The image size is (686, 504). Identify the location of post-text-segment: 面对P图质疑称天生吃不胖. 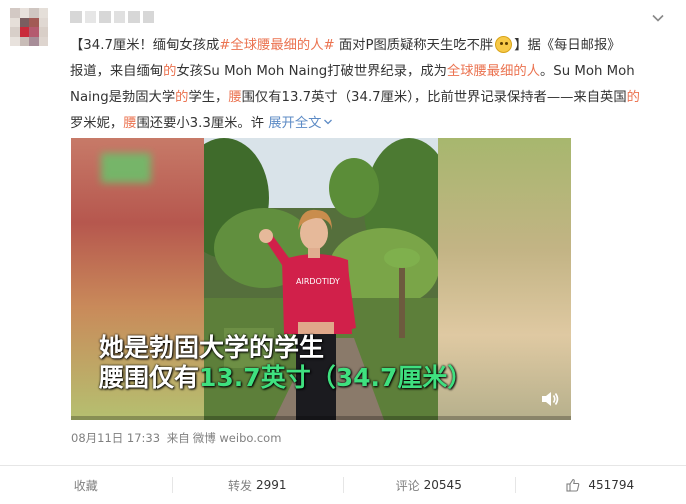
(414, 45).